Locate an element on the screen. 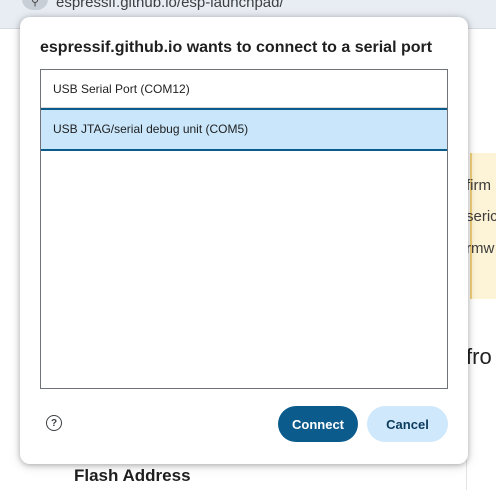 The image size is (496, 490). port-item-com12: USB Serial Port (COM12) is located at coordinates (244, 89).